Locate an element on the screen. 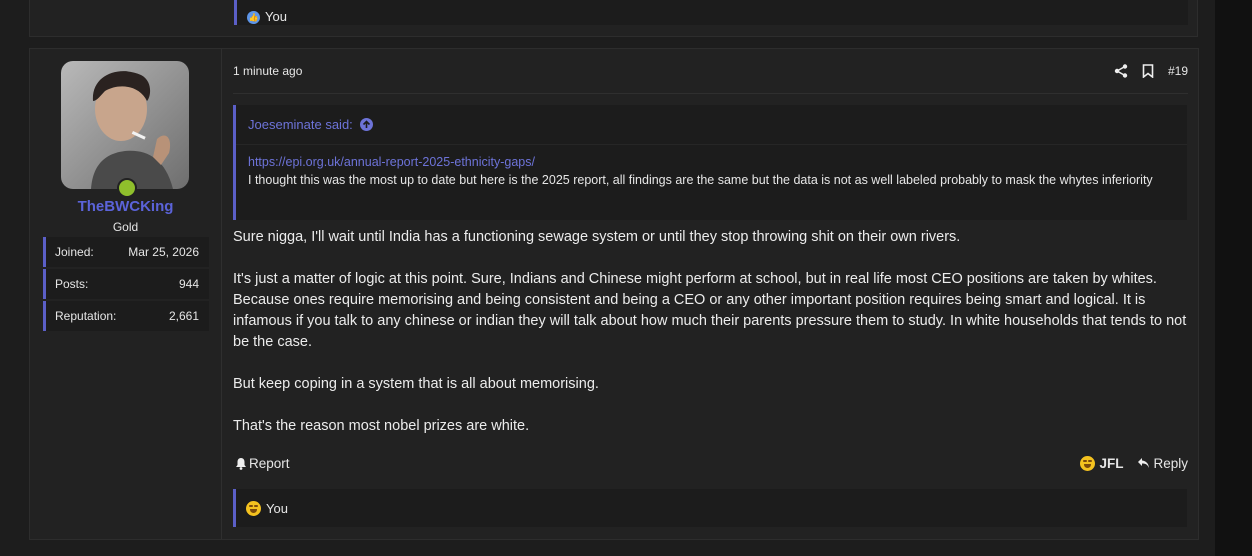 Image resolution: width=1252 pixels, height=556 pixels. stat-value: Mar 25, 2026 is located at coordinates (163, 252).